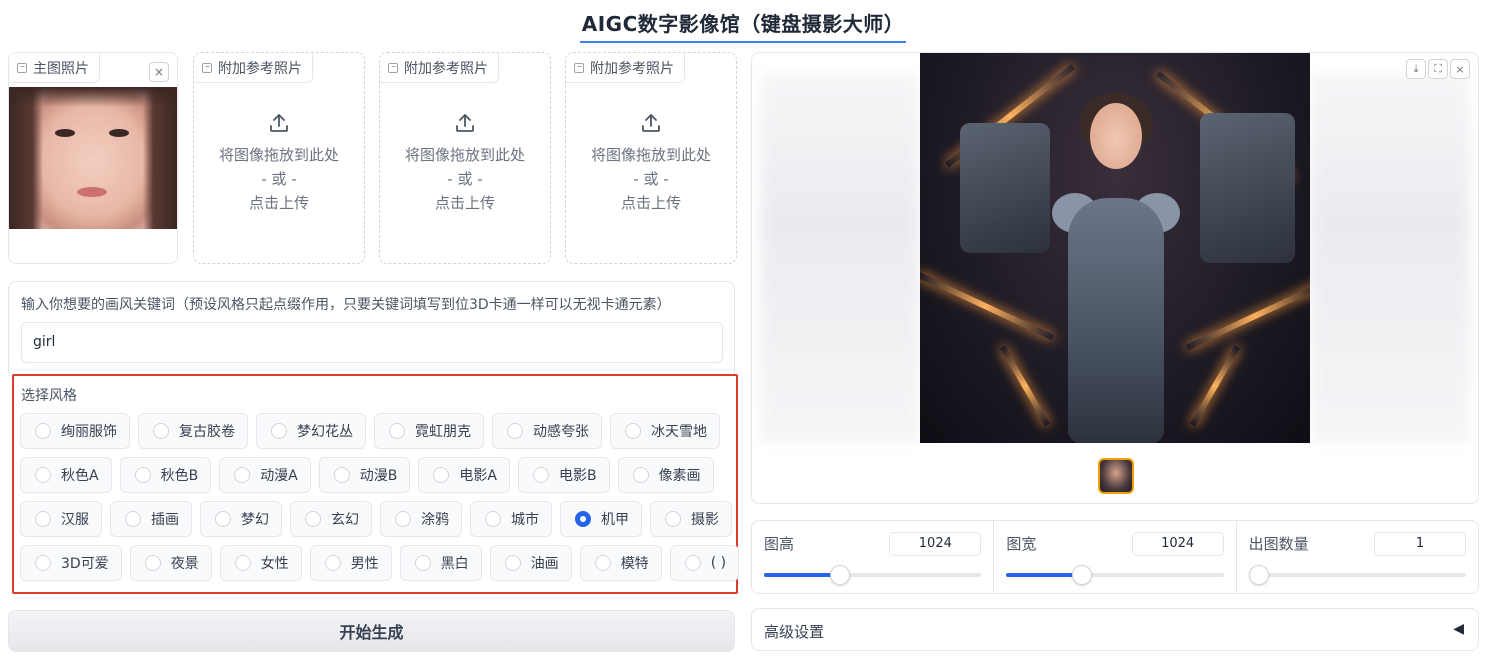 Image resolution: width=1486 pixels, height=658 pixels. Describe the element at coordinates (1438, 69) in the screenshot. I see `fullscreen-icon: ⛶` at that location.